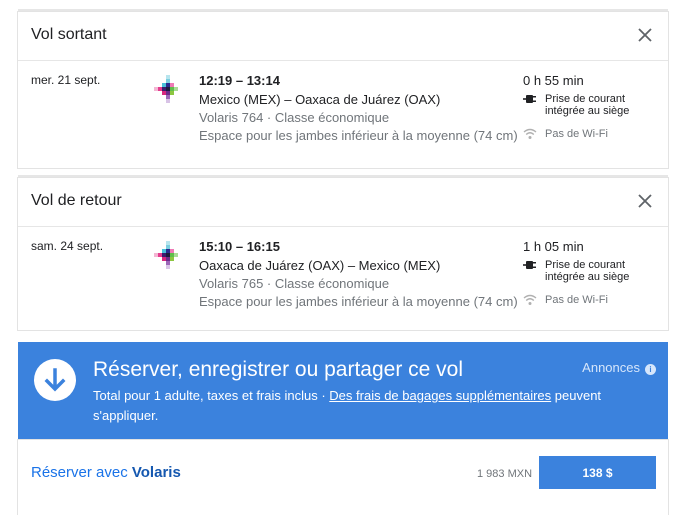 The height and width of the screenshot is (515, 694). Describe the element at coordinates (239, 80) in the screenshot. I see `outbound-times: 12:19 – 13:14` at that location.